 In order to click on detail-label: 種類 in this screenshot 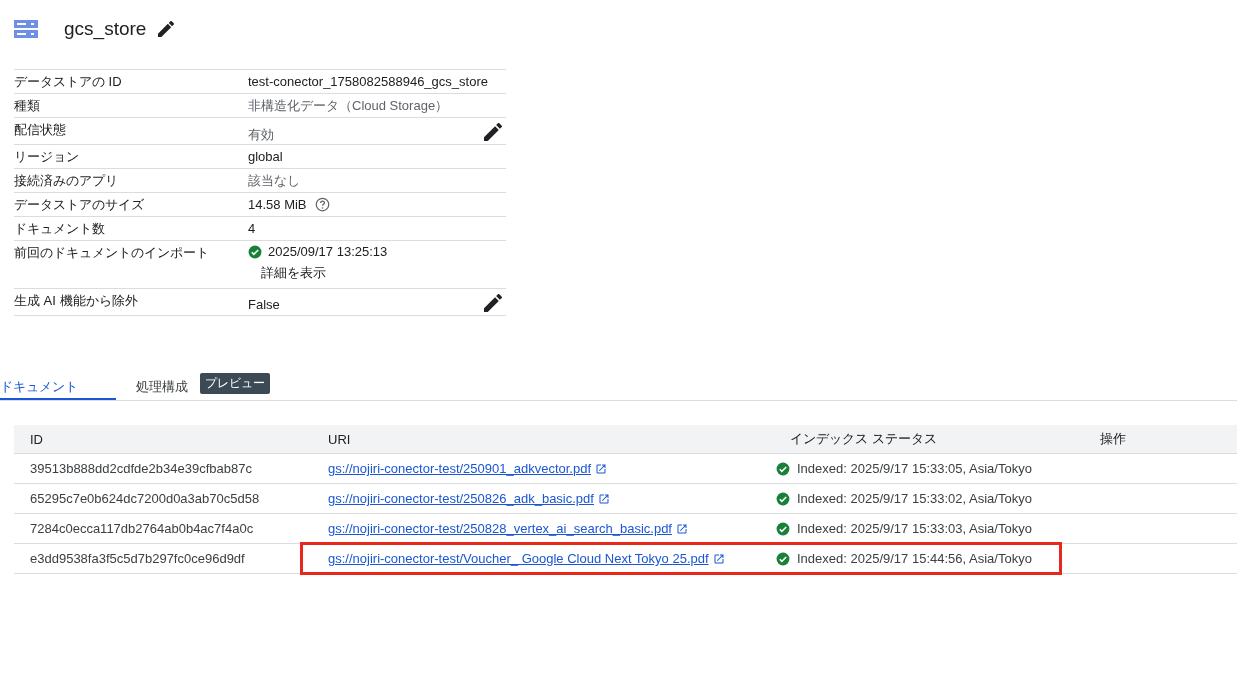, I will do `click(27, 105)`.